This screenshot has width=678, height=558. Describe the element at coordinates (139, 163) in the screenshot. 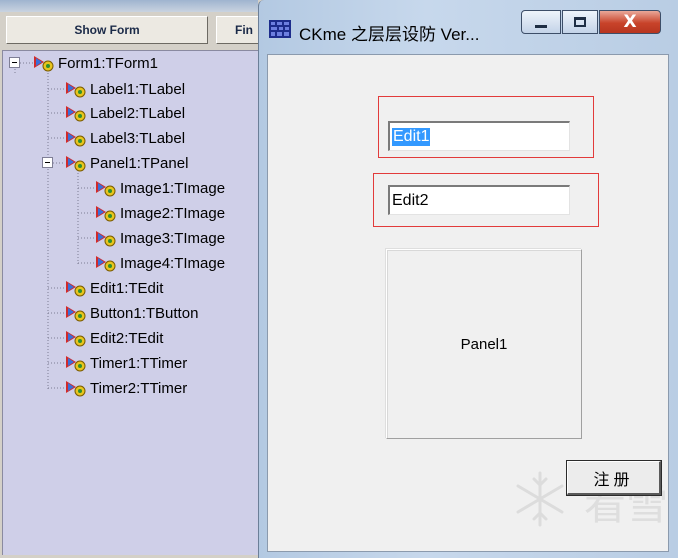

I see `tree-item-label: Panel1:TPanel` at that location.